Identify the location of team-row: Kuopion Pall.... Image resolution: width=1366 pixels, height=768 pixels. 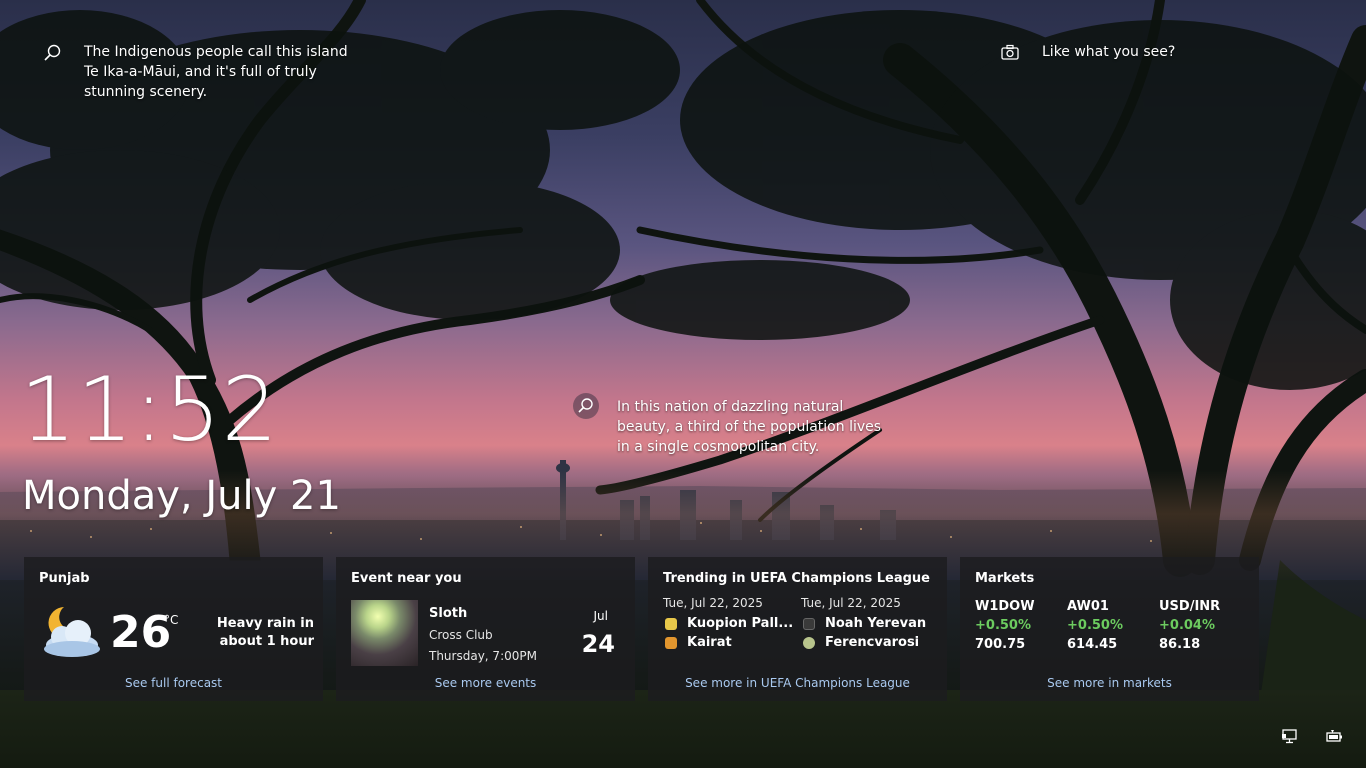
(733, 624).